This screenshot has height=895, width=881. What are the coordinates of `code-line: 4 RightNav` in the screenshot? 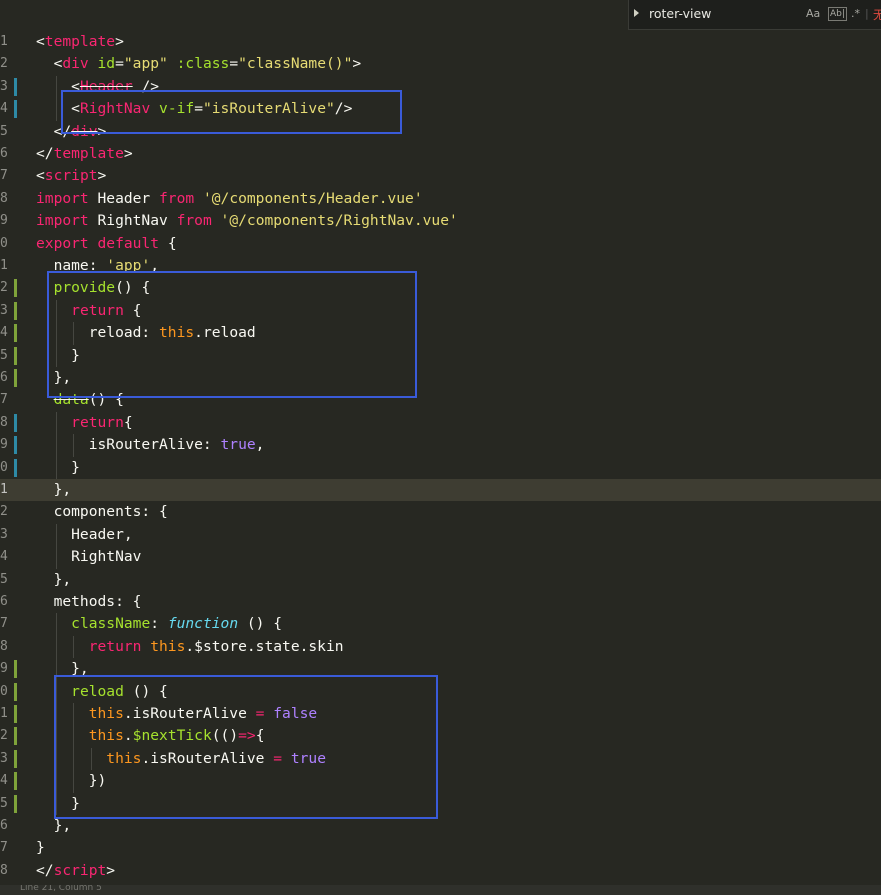 It's located at (440, 557).